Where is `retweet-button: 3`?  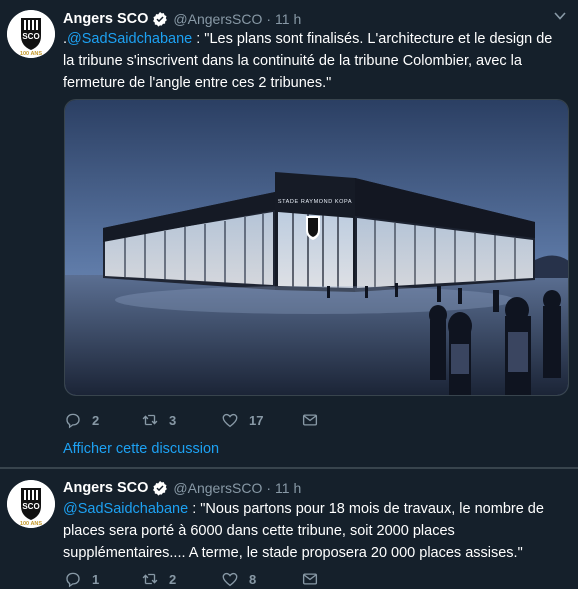 retweet-button: 3 is located at coordinates (181, 420).